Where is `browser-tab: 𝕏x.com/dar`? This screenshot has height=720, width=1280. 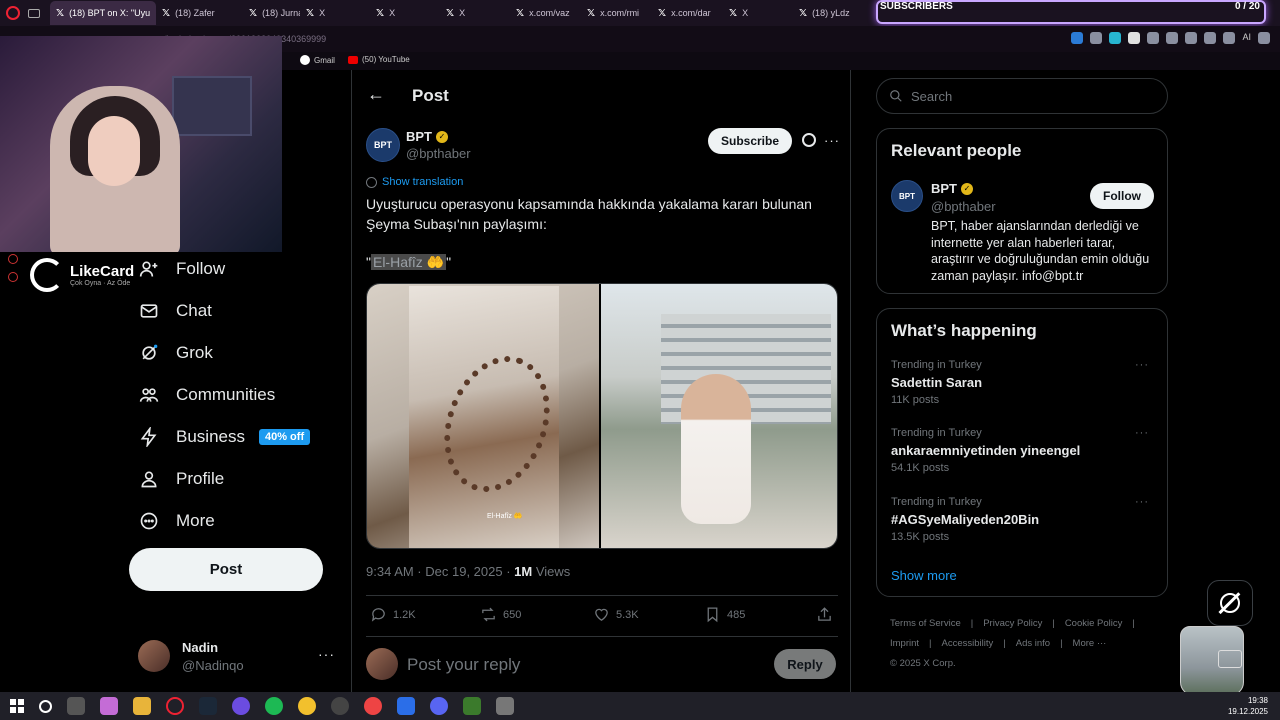
browser-tab: 𝕏x.com/dar is located at coordinates (687, 13).